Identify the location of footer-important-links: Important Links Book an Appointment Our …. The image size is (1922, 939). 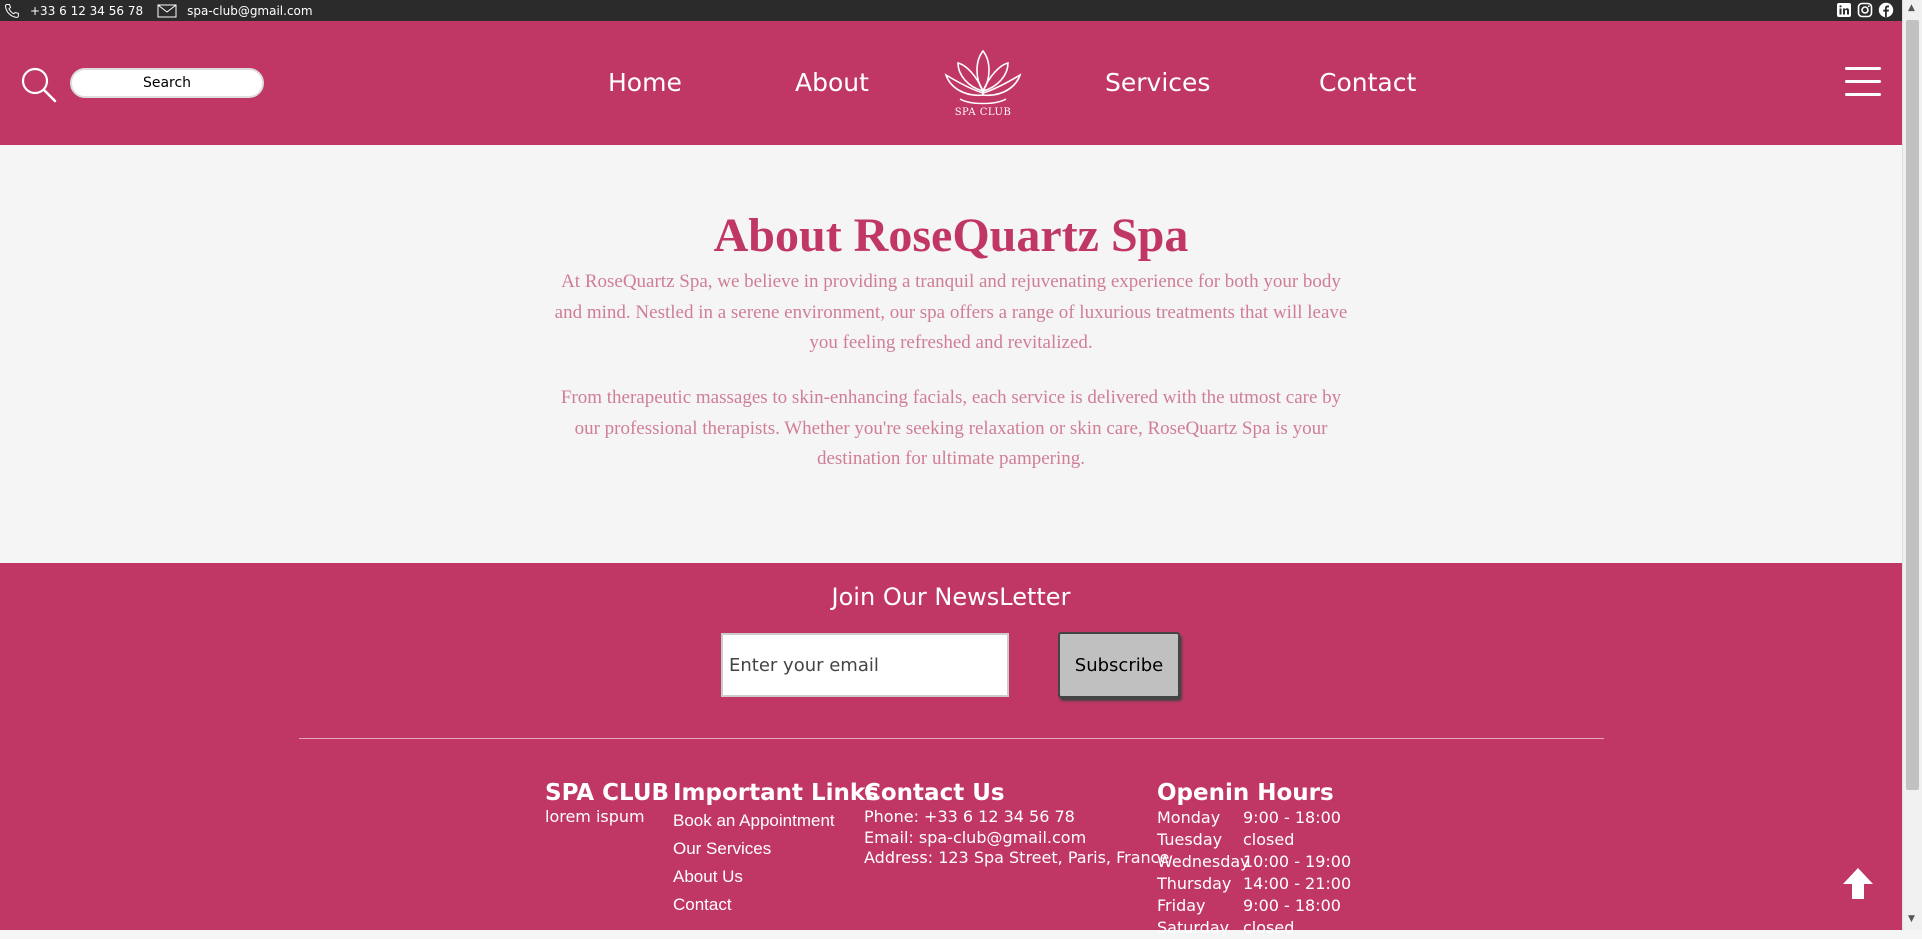
(776, 849).